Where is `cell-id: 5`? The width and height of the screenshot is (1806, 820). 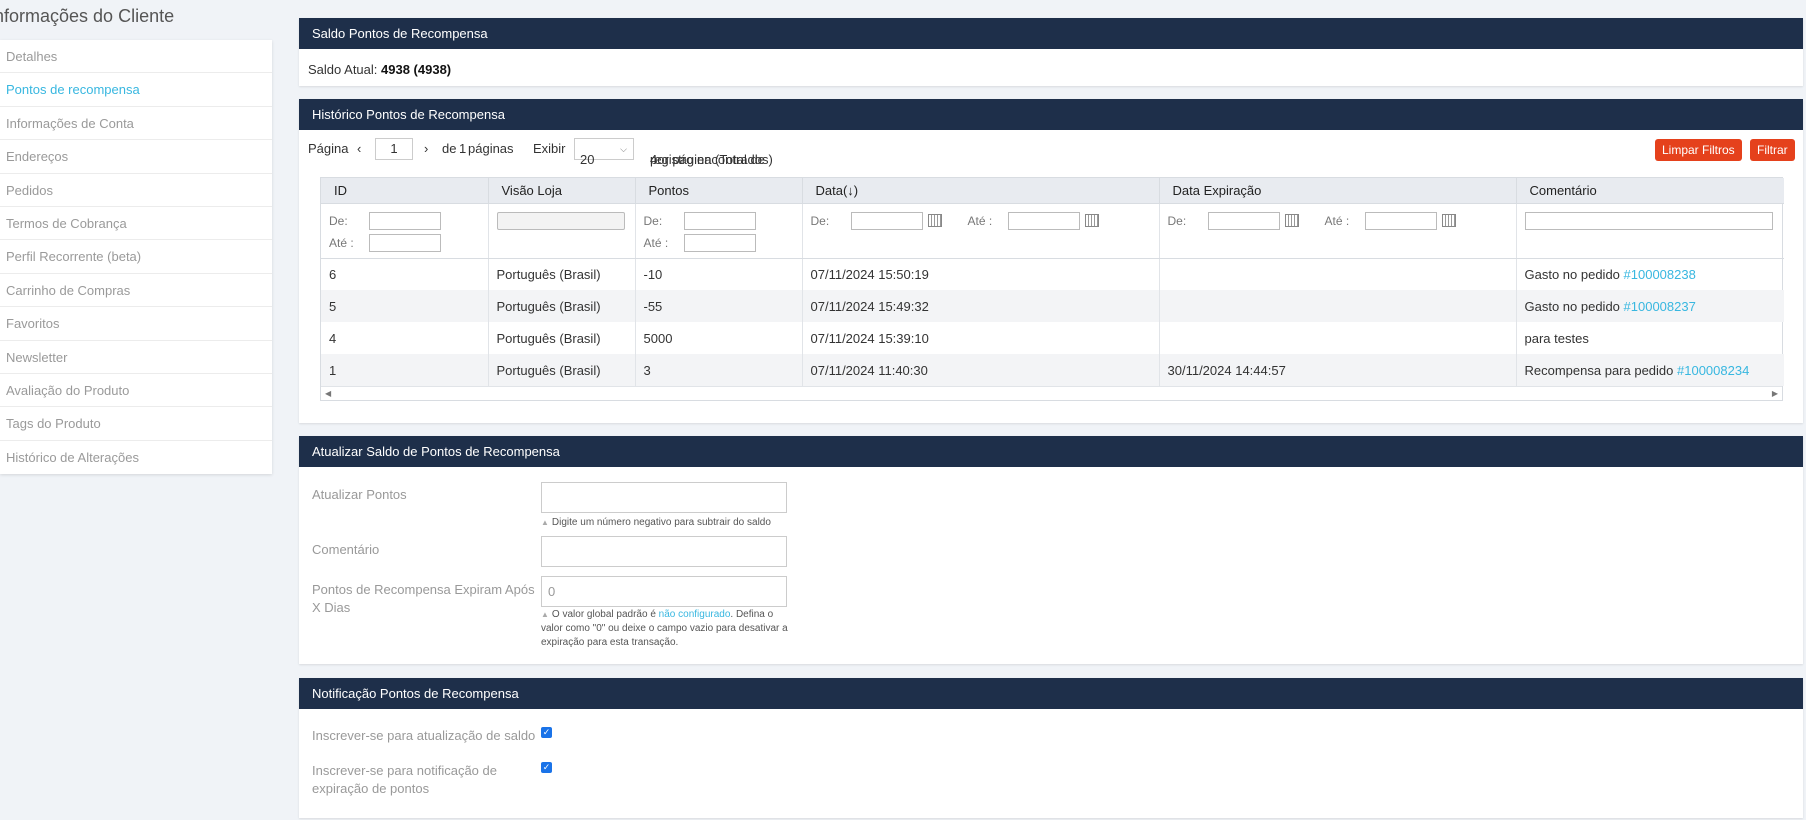
cell-id: 5 is located at coordinates (405, 306).